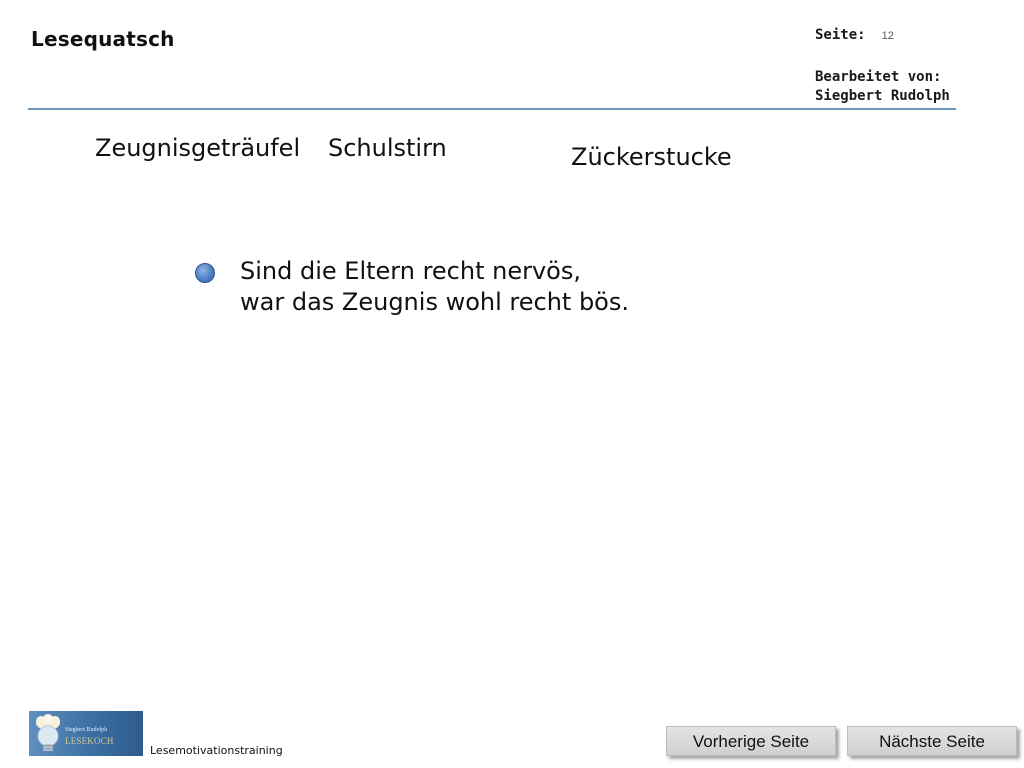 Image resolution: width=1024 pixels, height=768 pixels. What do you see at coordinates (651, 157) in the screenshot?
I see `nonsense-word-3: Zückerstucke` at bounding box center [651, 157].